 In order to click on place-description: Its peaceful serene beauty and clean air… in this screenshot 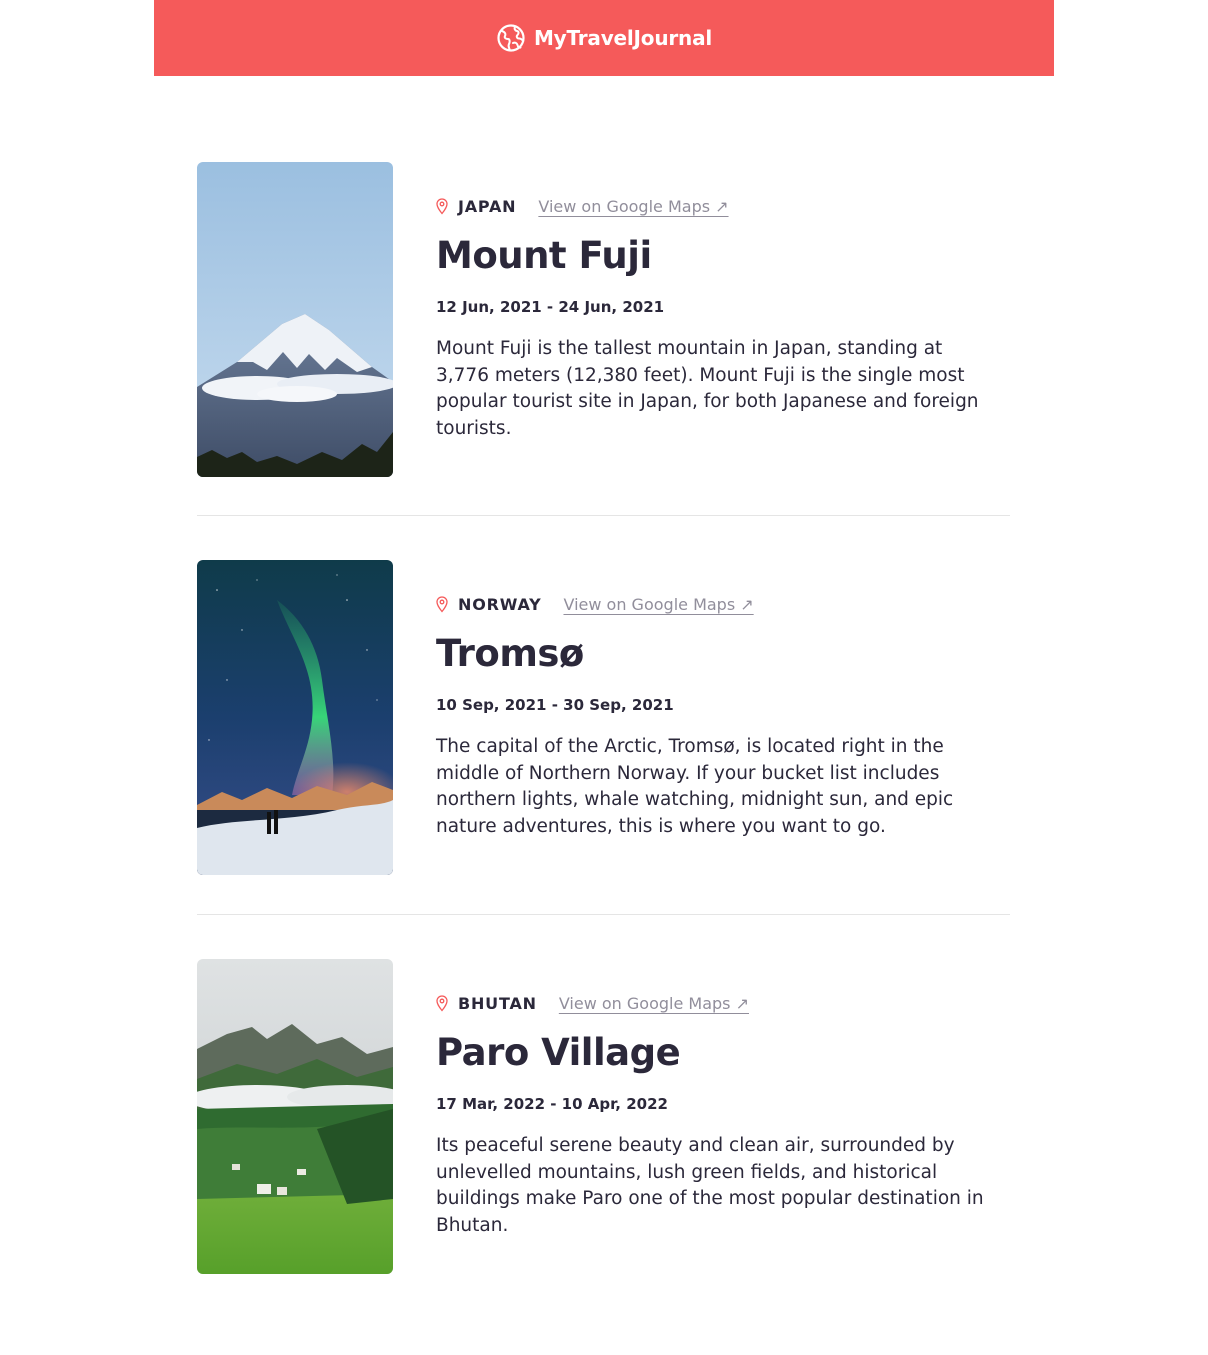, I will do `click(710, 1186)`.